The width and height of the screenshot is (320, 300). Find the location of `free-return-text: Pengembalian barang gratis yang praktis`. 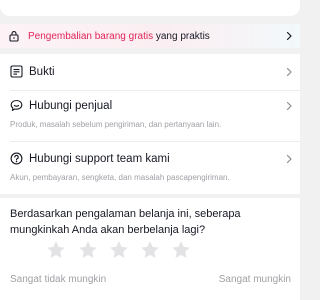

free-return-text: Pengembalian barang gratis yang praktis is located at coordinates (119, 36).